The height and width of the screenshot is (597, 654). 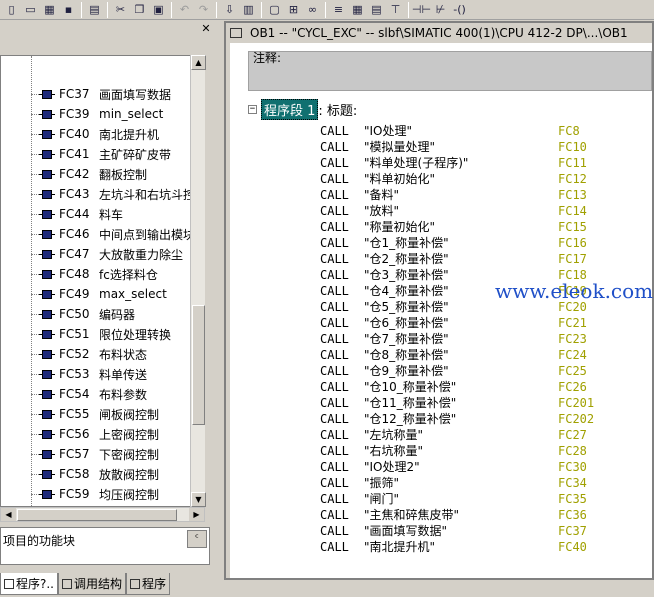 What do you see at coordinates (102, 234) in the screenshot?
I see `tree-item: FC46 中间点到输出模块` at bounding box center [102, 234].